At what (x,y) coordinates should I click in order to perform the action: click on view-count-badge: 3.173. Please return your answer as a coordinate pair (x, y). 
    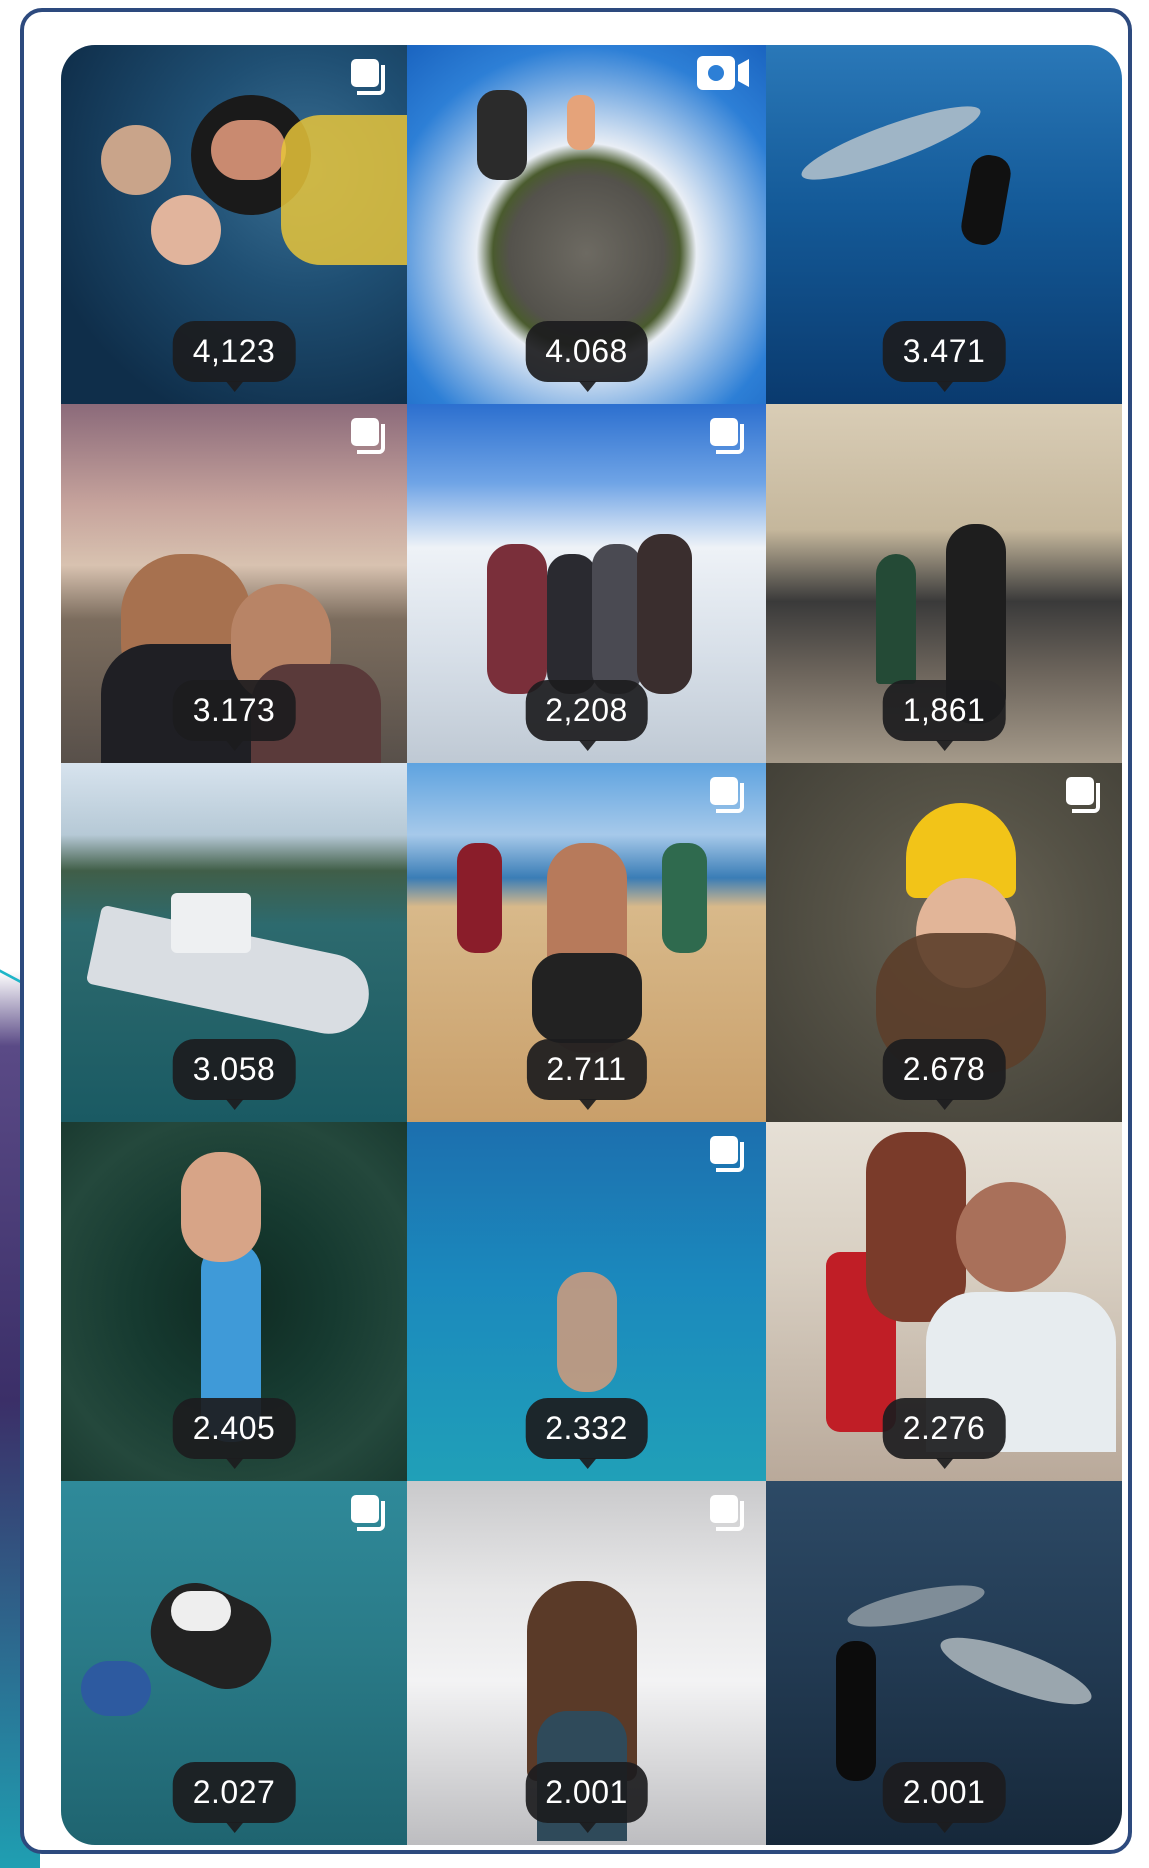
    Looking at the image, I should click on (234, 715).